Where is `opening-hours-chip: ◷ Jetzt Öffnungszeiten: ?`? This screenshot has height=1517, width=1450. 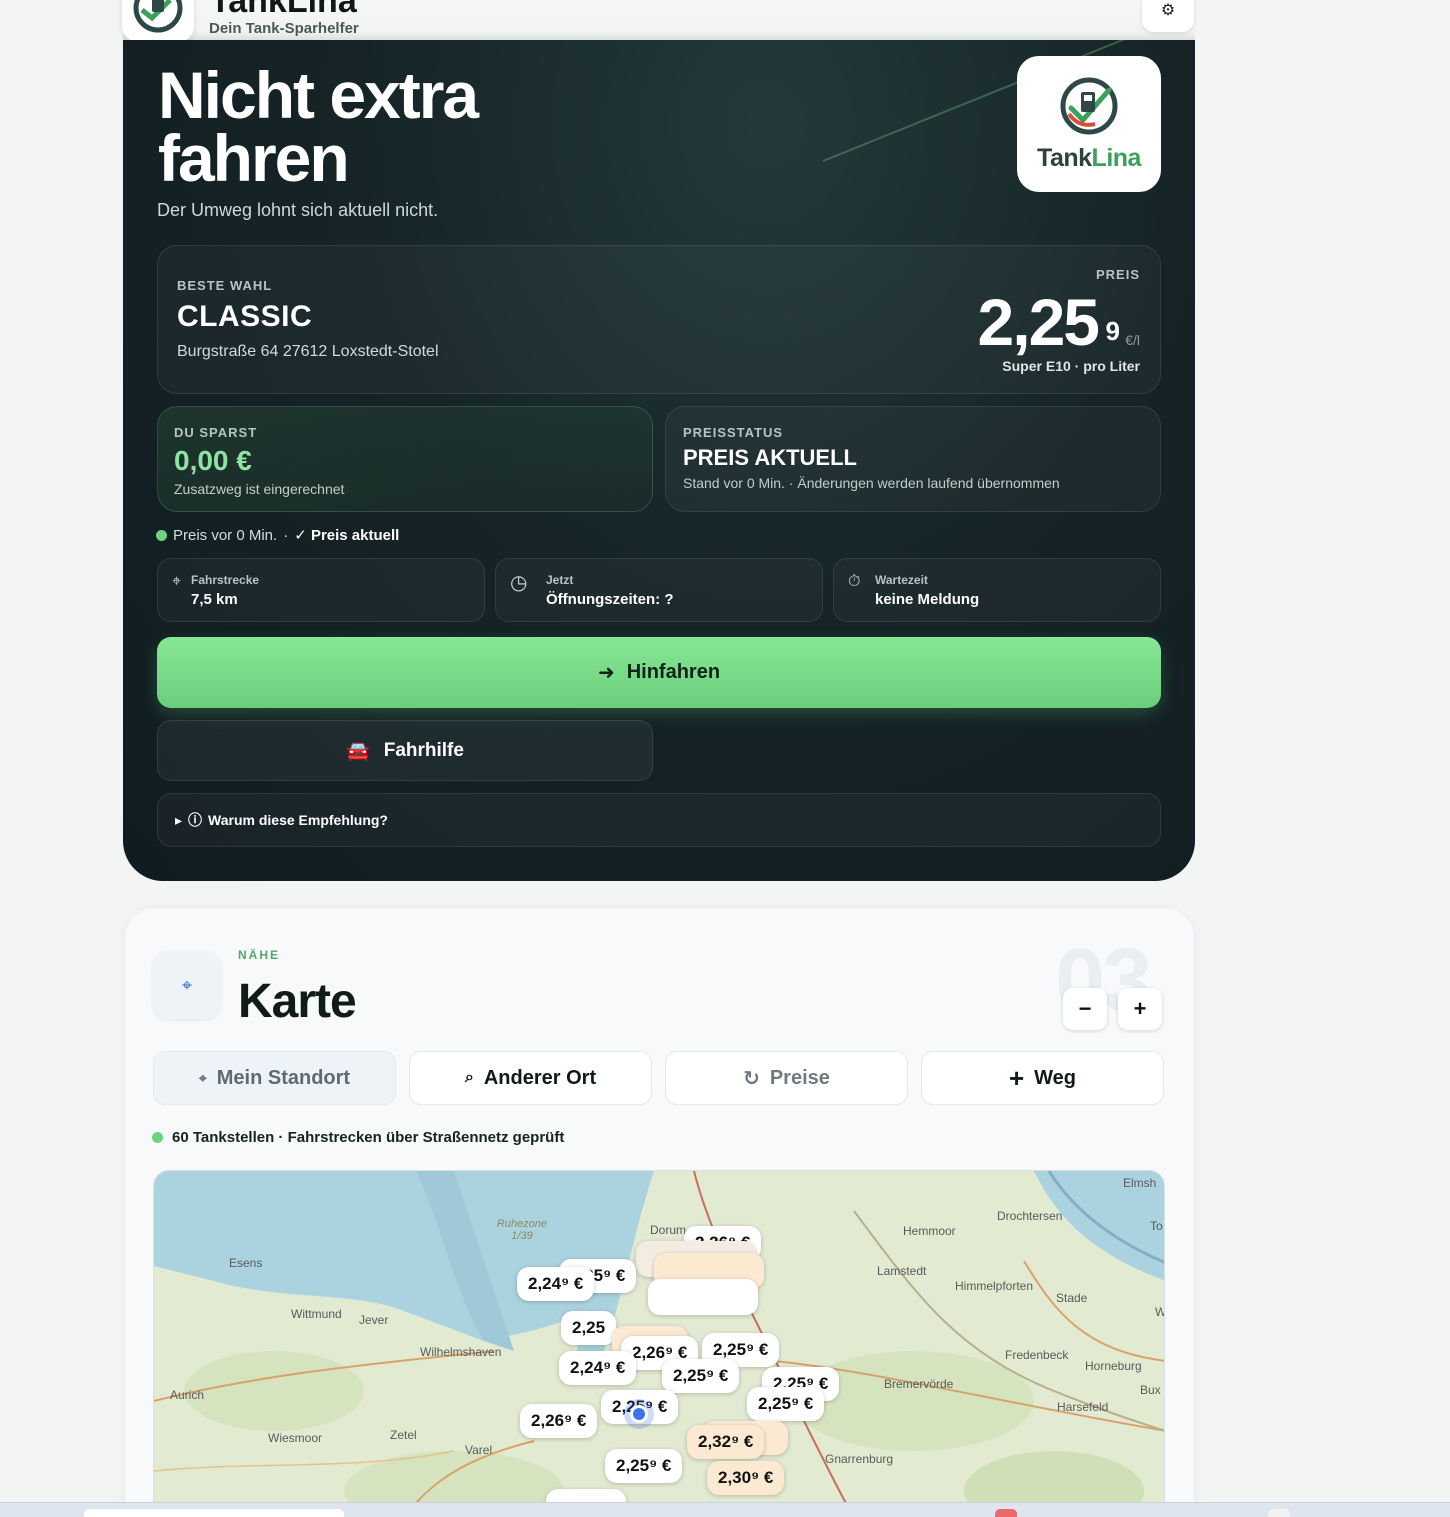 opening-hours-chip: ◷ Jetzt Öffnungszeiten: ? is located at coordinates (659, 590).